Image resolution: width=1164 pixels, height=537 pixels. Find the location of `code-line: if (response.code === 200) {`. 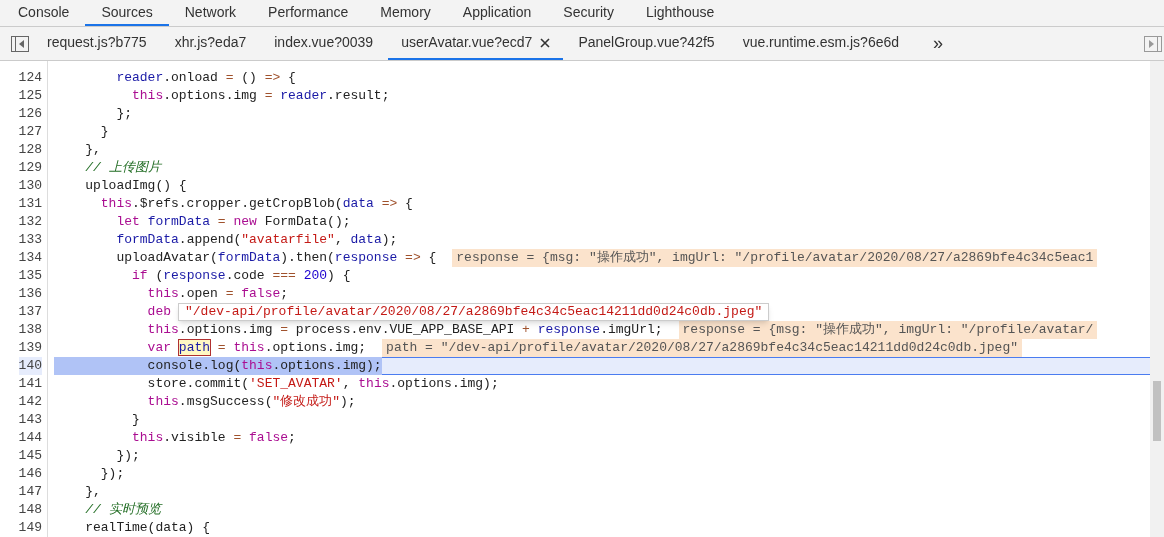

code-line: if (response.code === 200) { is located at coordinates (241, 276).